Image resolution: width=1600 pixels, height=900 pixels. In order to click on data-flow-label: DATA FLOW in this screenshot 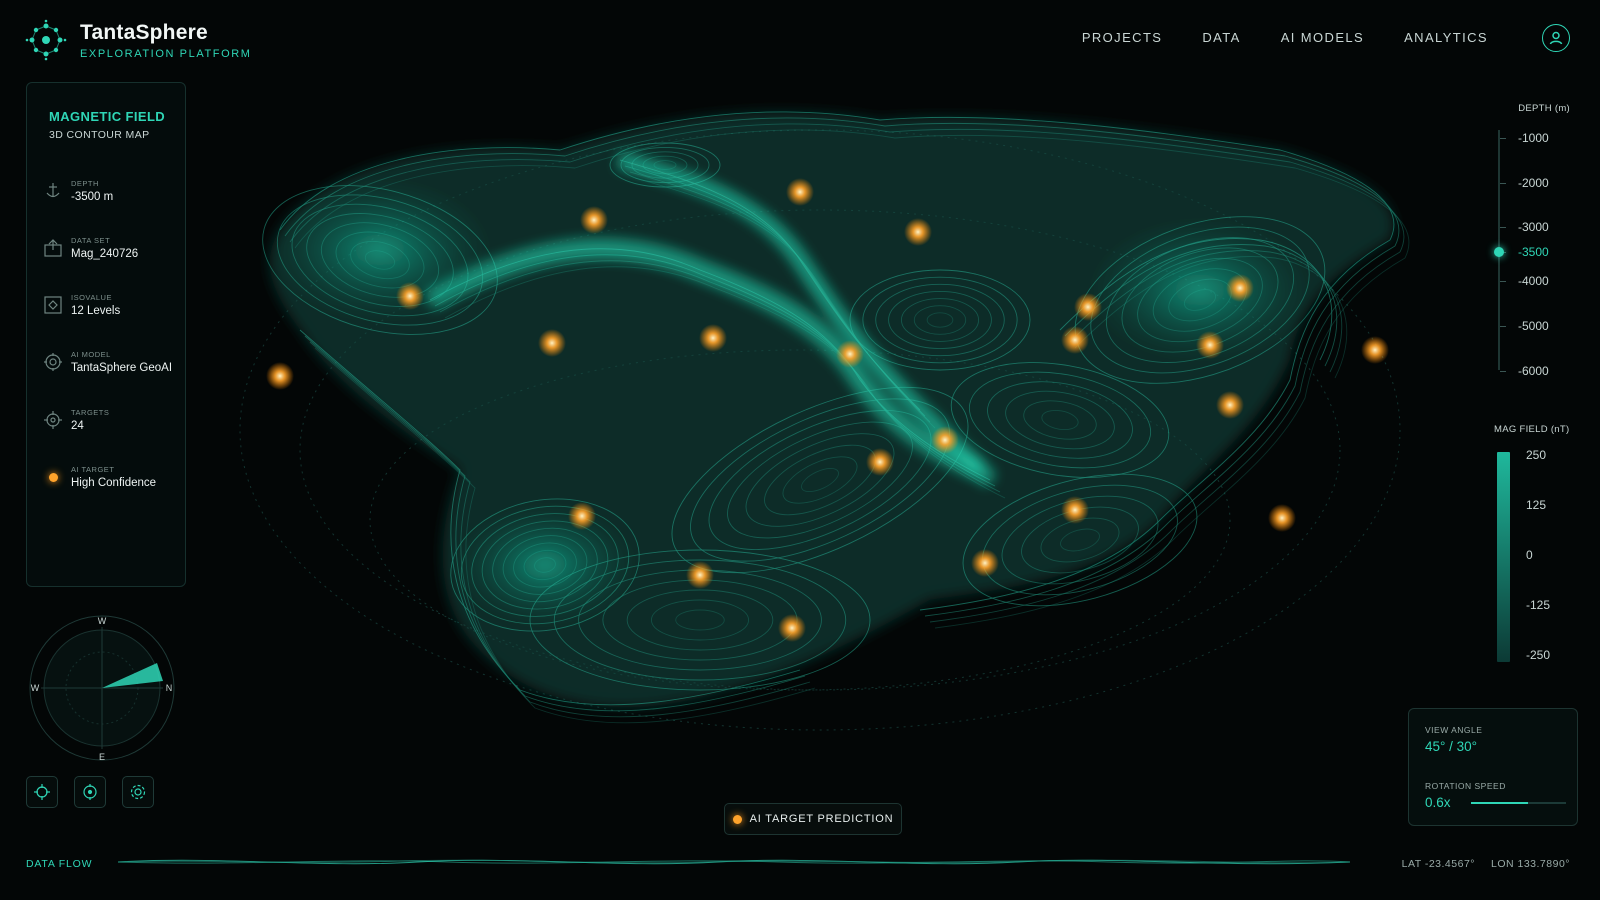, I will do `click(59, 864)`.